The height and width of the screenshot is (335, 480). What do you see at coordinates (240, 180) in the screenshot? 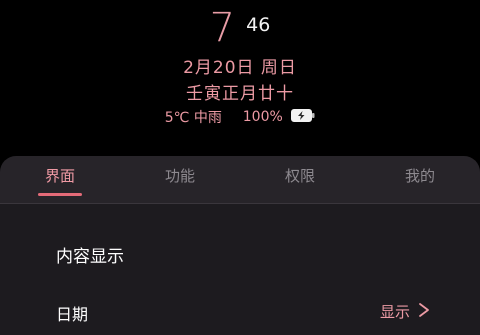
I see `tab-bar: 界面 功能 权限 我的` at bounding box center [240, 180].